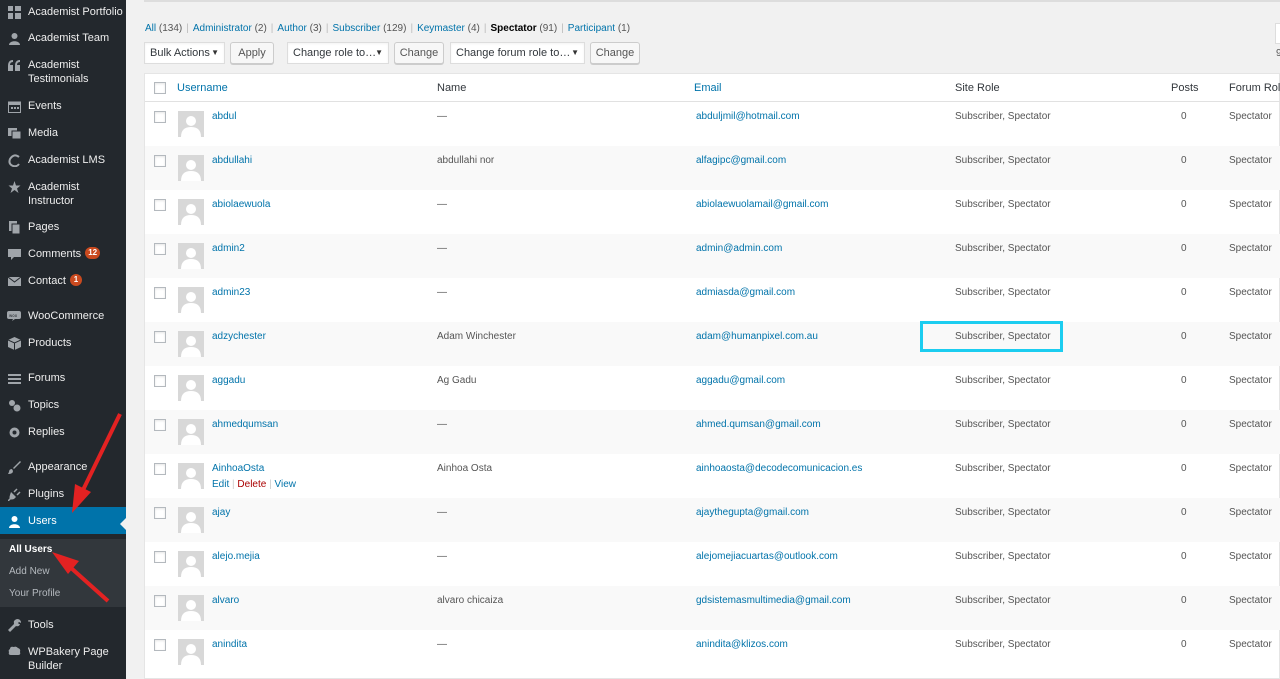 The height and width of the screenshot is (679, 1280). I want to click on username-link: ahmedqumsan, so click(245, 424).